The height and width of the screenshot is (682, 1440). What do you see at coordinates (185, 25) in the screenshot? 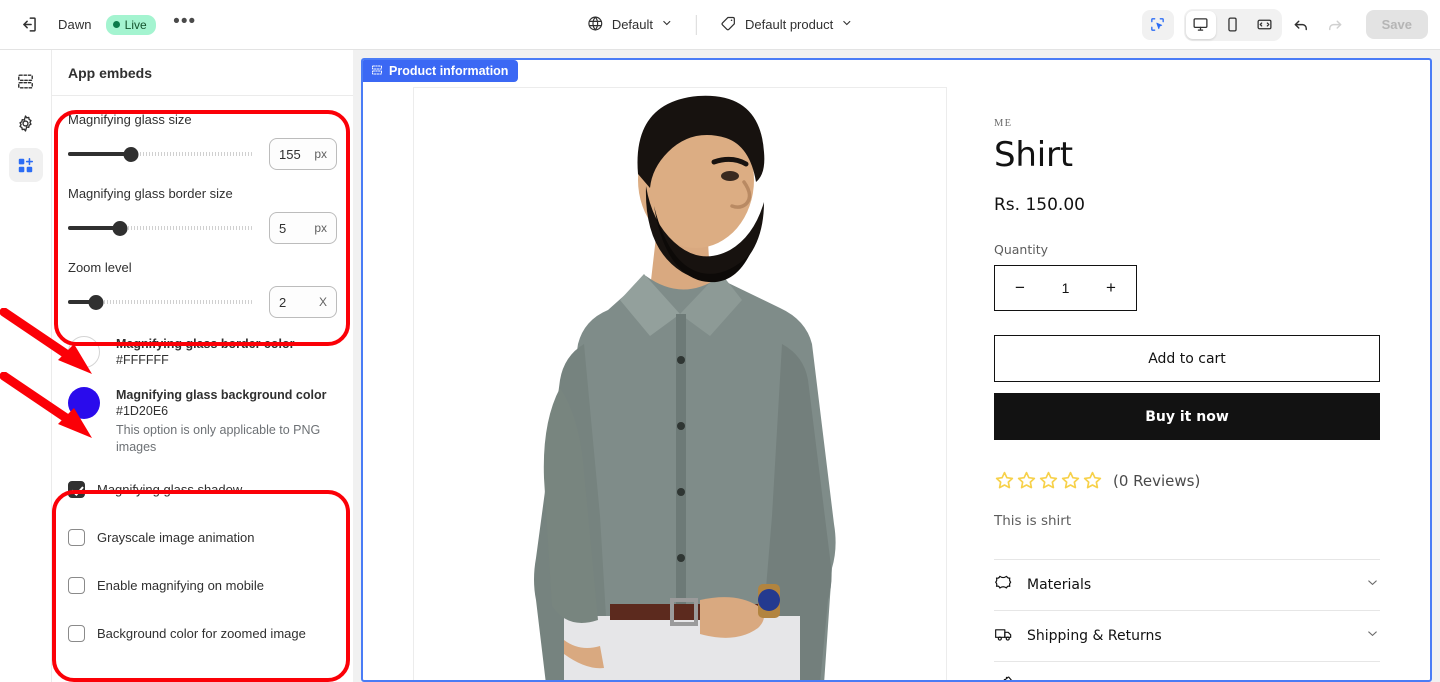
I see `more-options-button: •••` at bounding box center [185, 25].